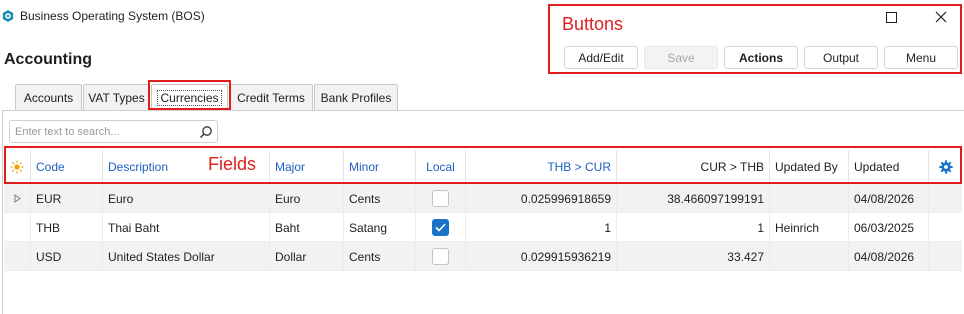 This screenshot has width=964, height=314. I want to click on tab-accounts: Accounts, so click(48, 97).